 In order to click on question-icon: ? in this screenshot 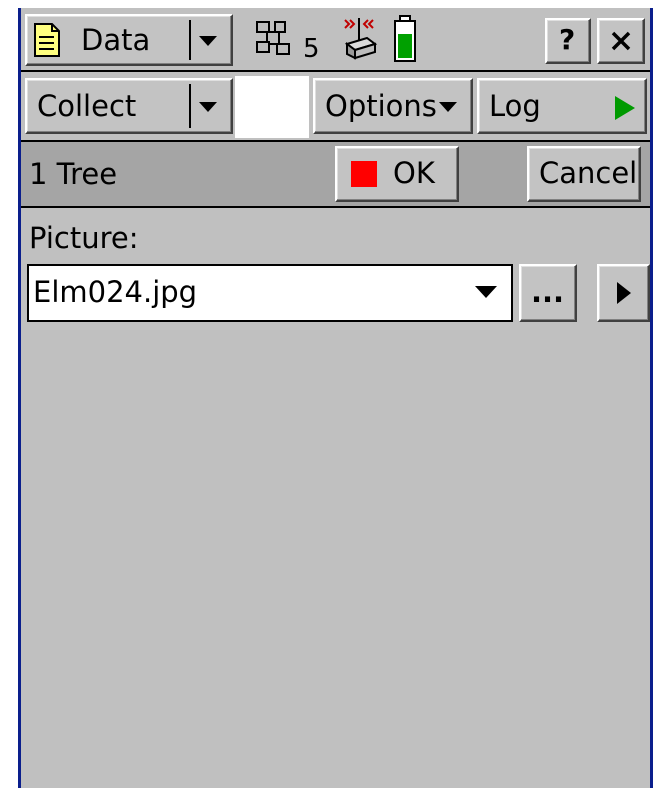, I will do `click(567, 39)`.